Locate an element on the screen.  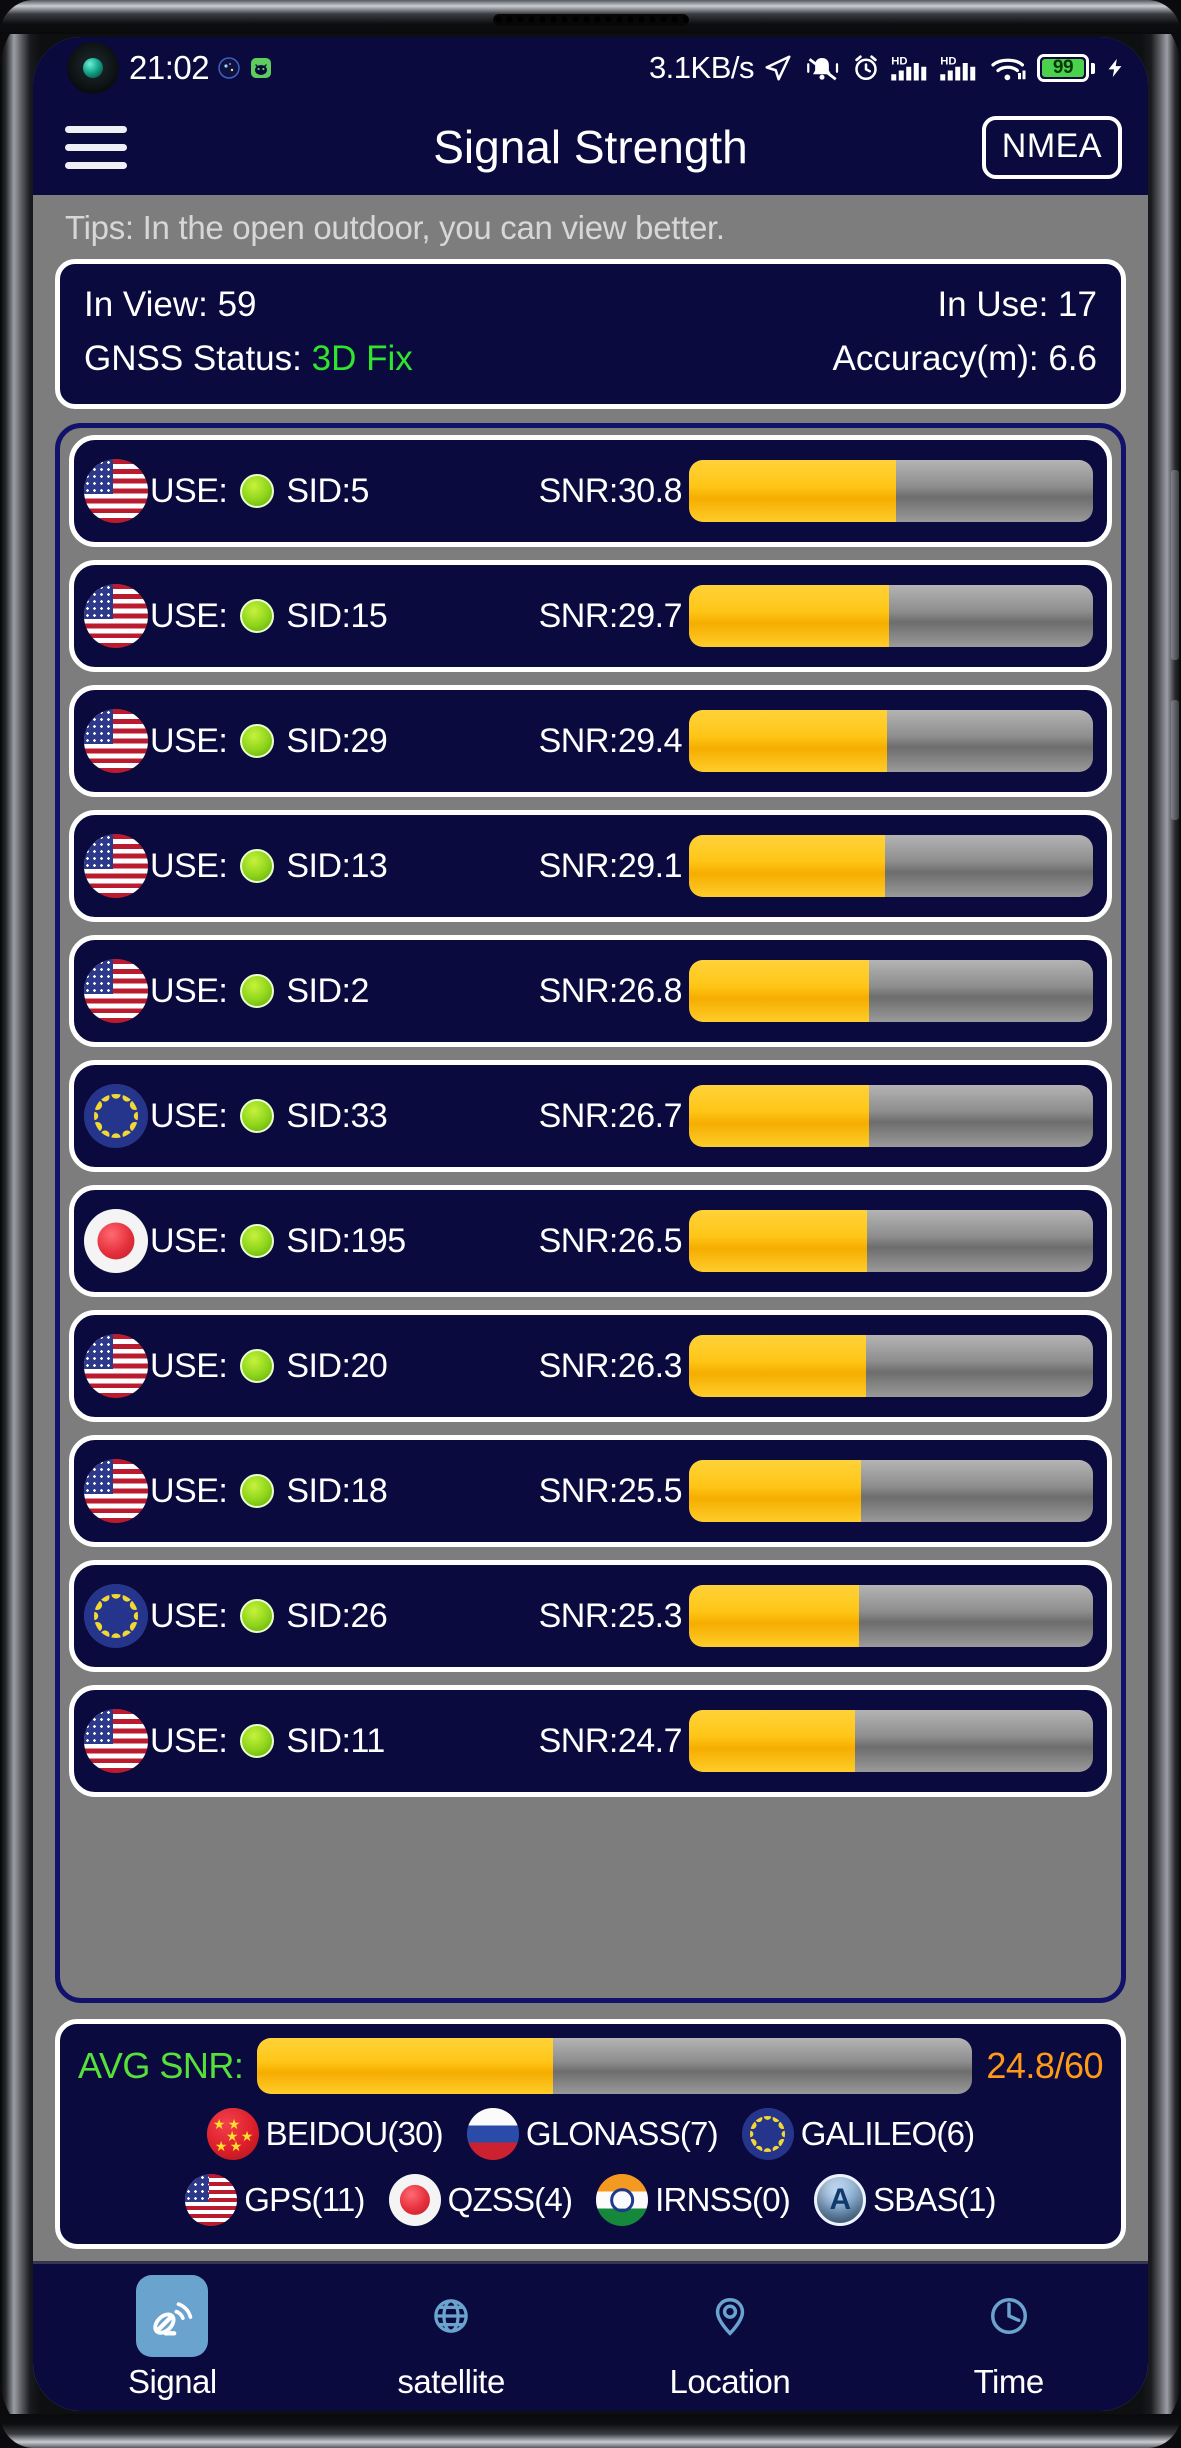
satellite-snr-label: SNR:26.3 is located at coordinates (610, 1365).